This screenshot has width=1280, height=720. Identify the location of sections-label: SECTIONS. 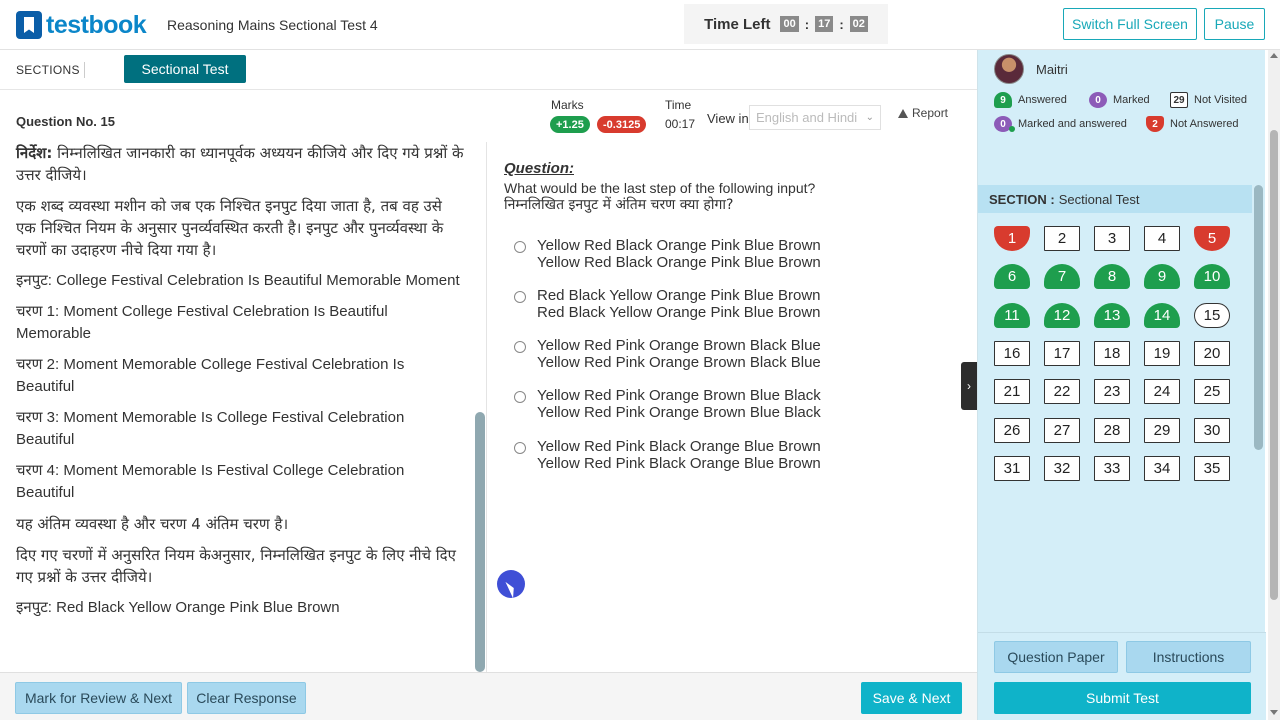
(48, 70).